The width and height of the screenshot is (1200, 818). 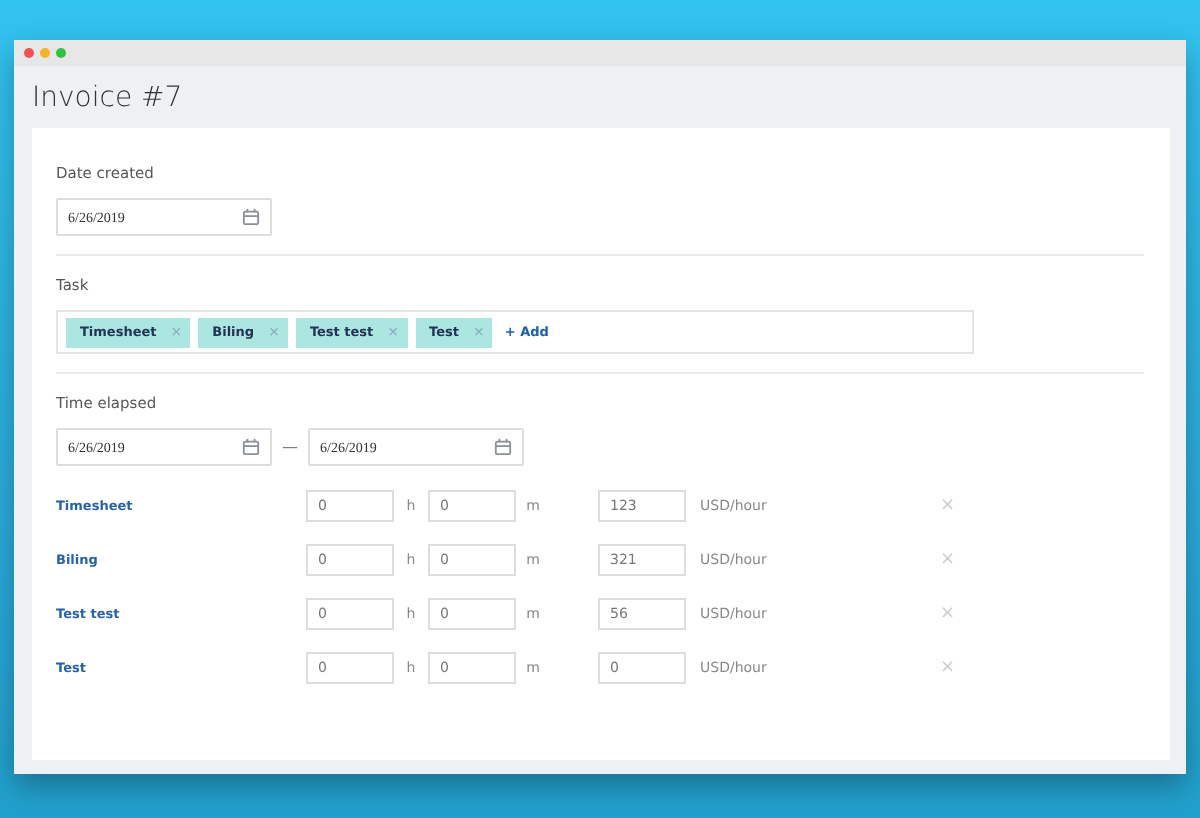 What do you see at coordinates (107, 97) in the screenshot?
I see `page-title: Invoice #7` at bounding box center [107, 97].